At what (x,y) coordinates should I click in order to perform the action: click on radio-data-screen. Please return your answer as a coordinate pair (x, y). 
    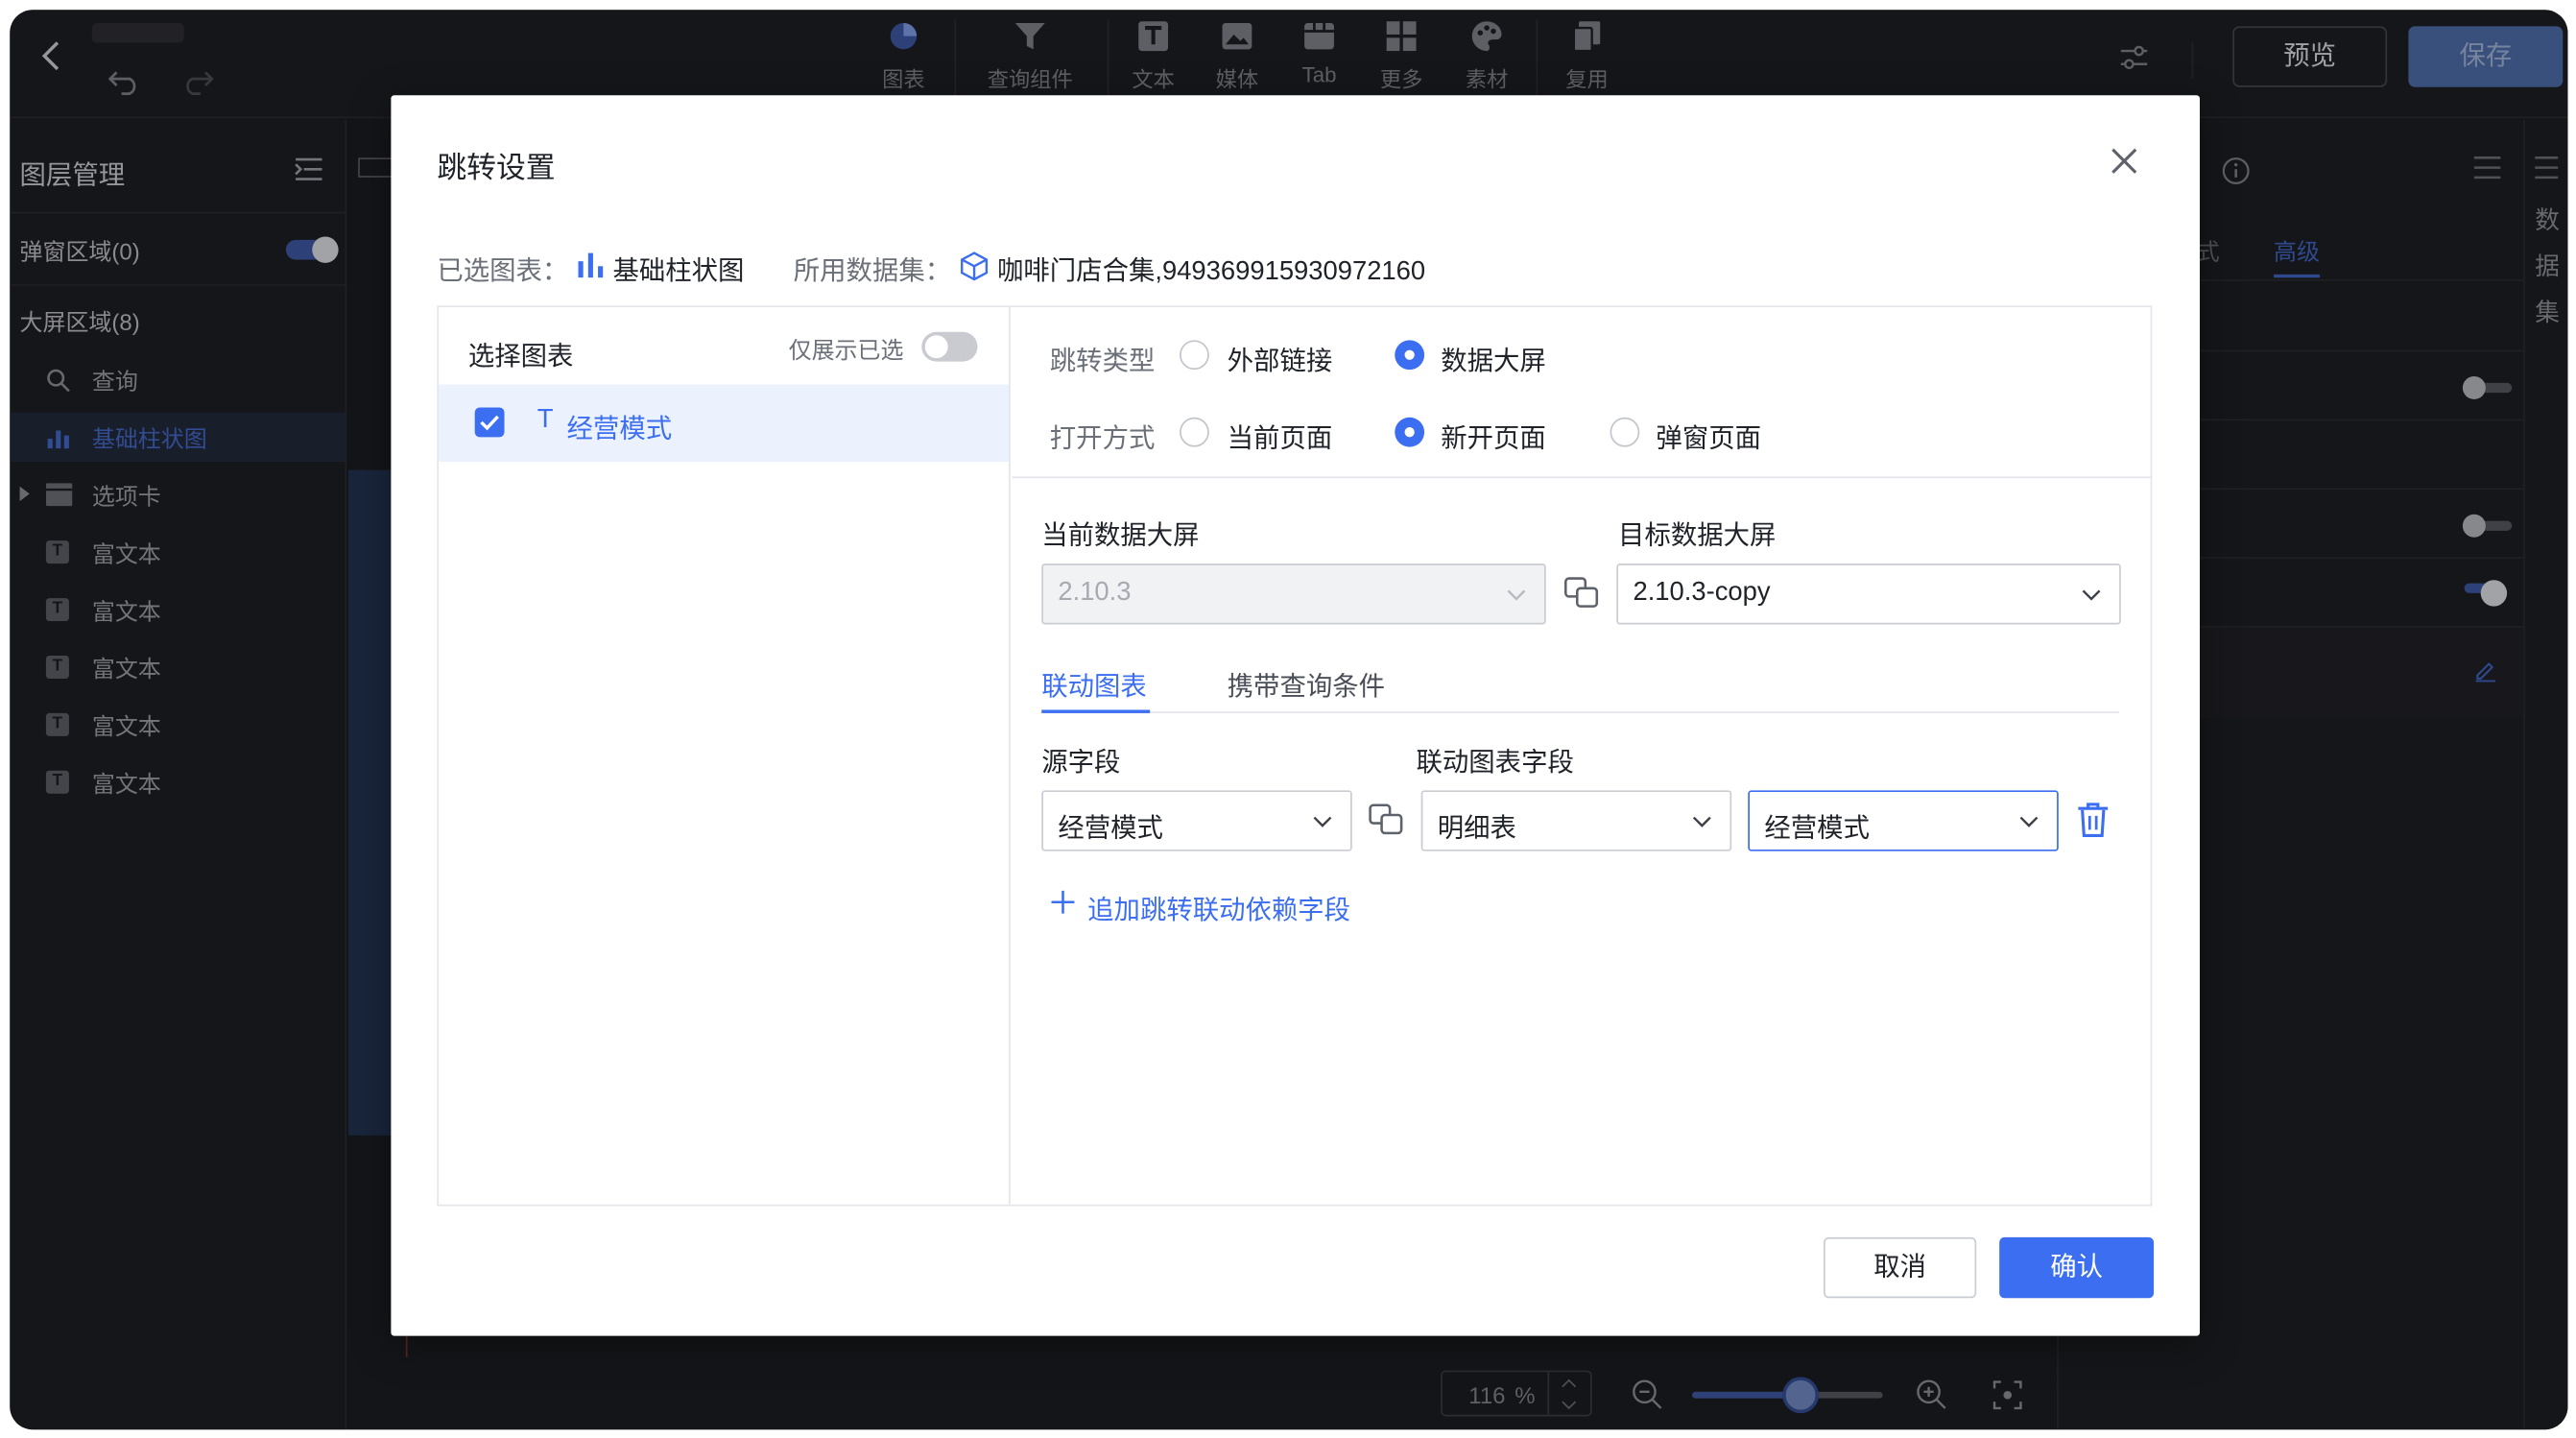
    Looking at the image, I should click on (1410, 355).